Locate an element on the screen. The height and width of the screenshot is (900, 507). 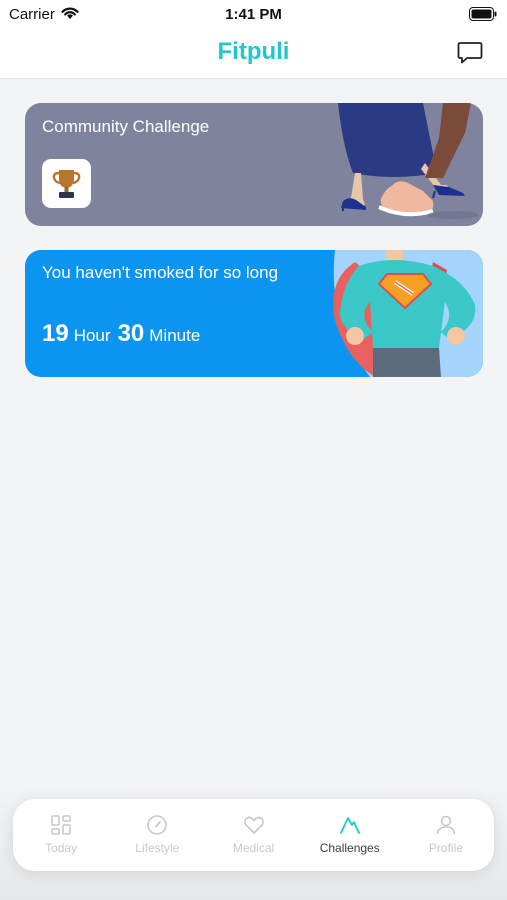
smoke-free-counter: 19 Hour 30 Minute is located at coordinates (124, 334).